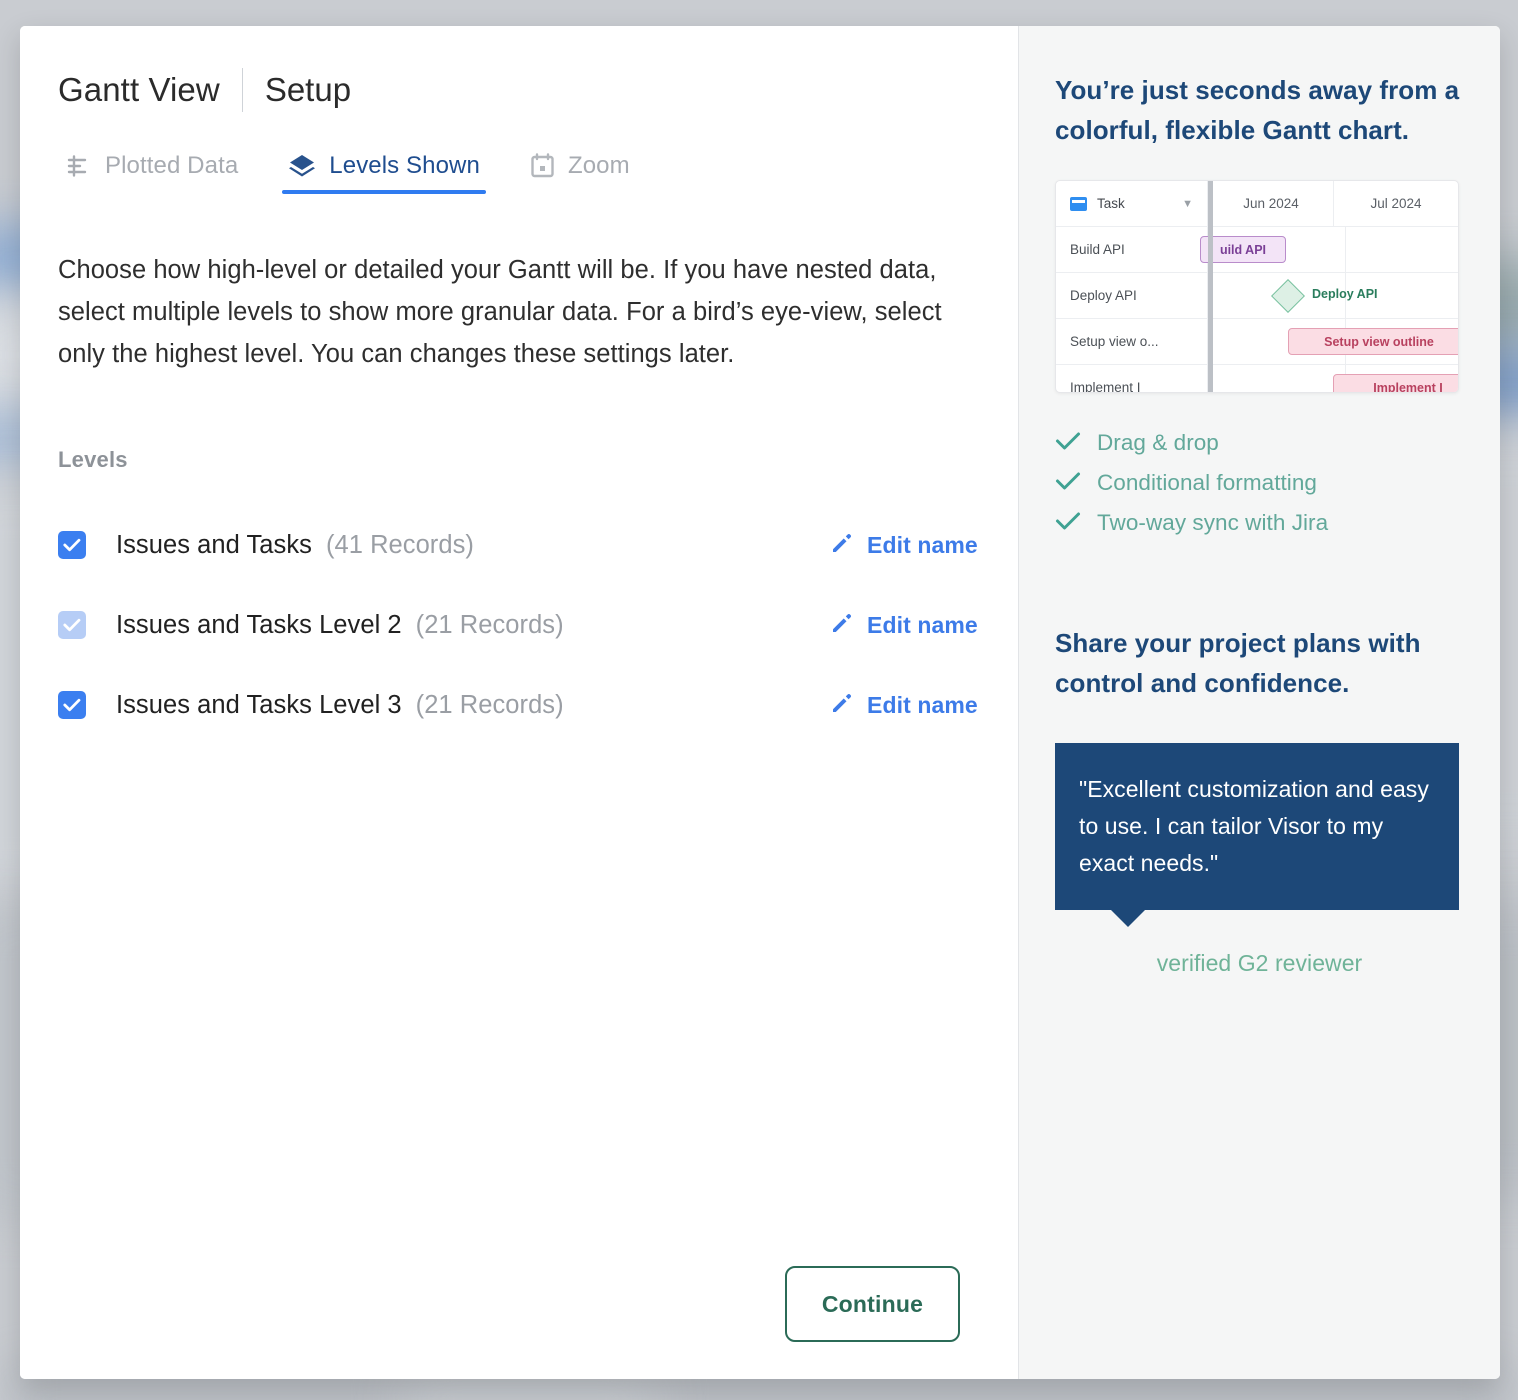 The image size is (1518, 1400). Describe the element at coordinates (242, 90) in the screenshot. I see `title-divider` at that location.